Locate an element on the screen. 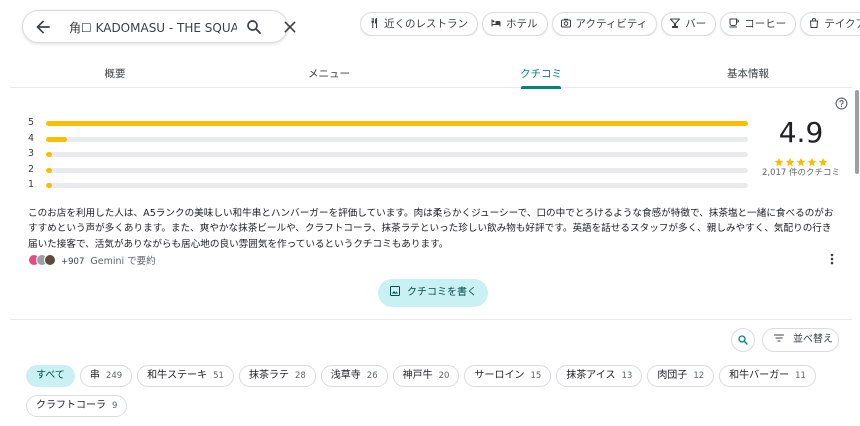 The image size is (860, 426). topic-chip-label: すべて is located at coordinates (50, 375).